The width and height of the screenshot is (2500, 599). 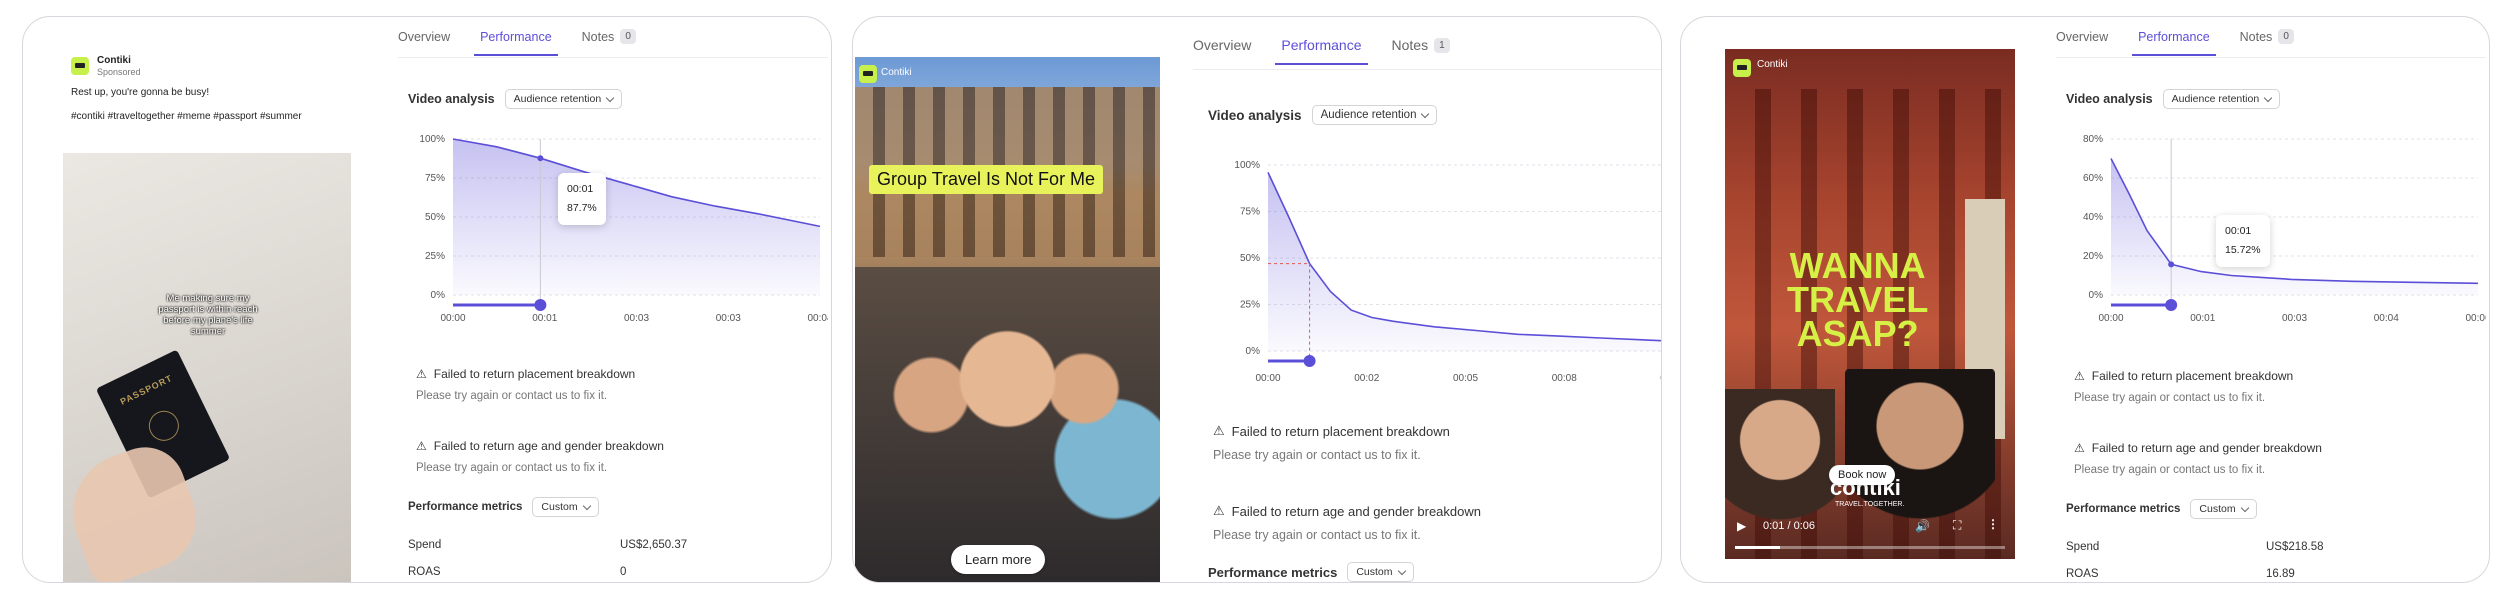 What do you see at coordinates (2271, 57) in the screenshot?
I see `tab-divider` at bounding box center [2271, 57].